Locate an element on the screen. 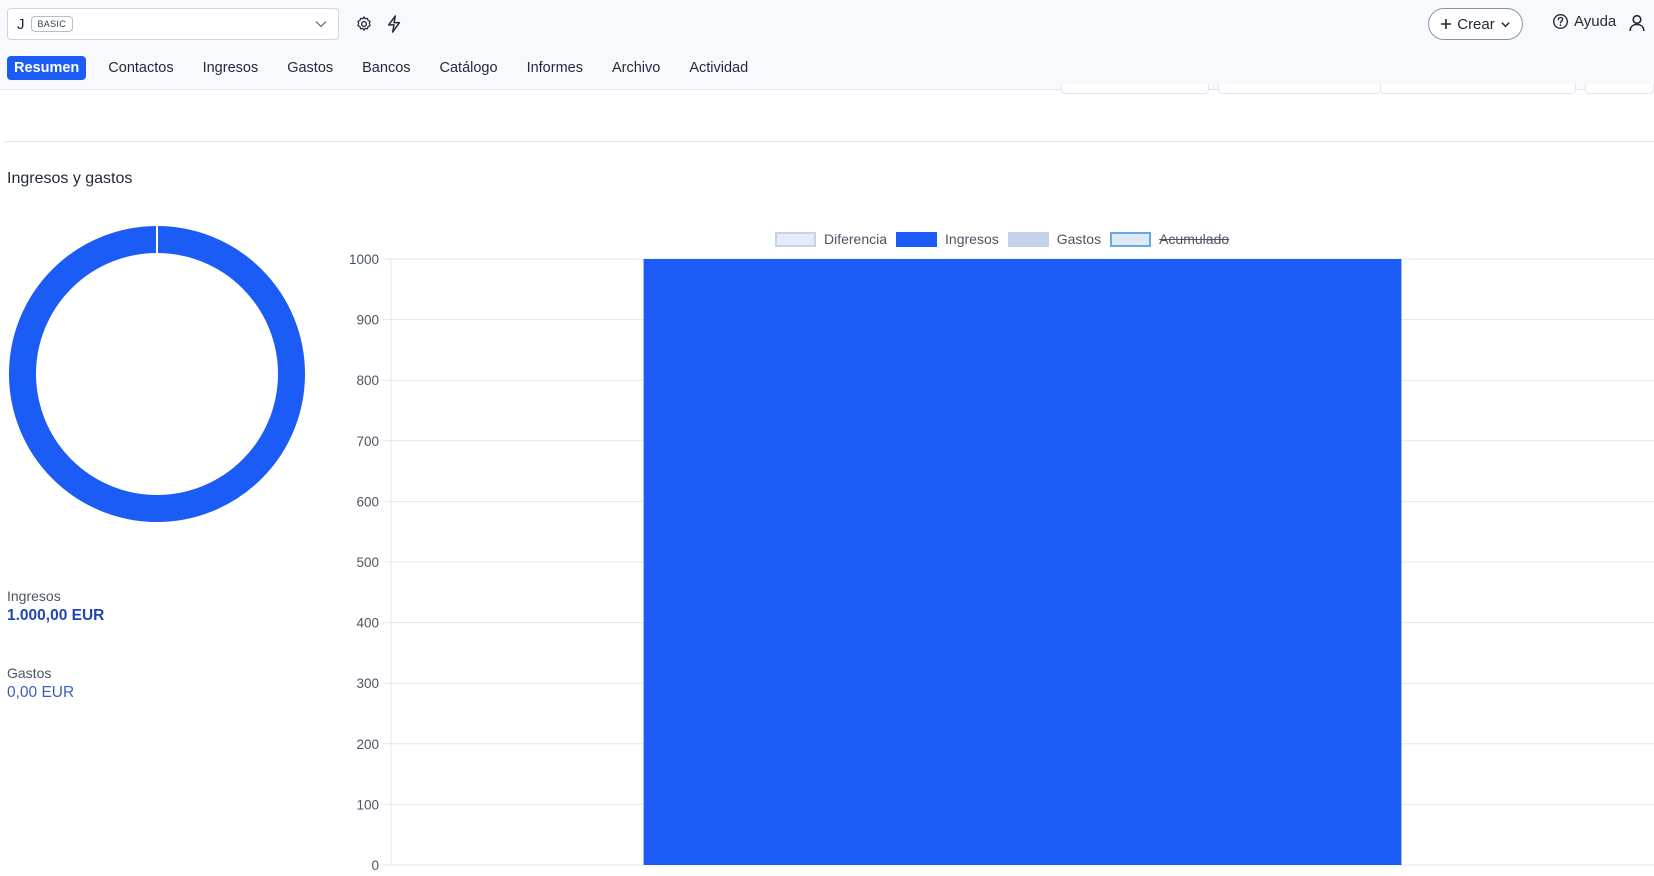 The image size is (1654, 876). tab-informes: Informes is located at coordinates (555, 68).